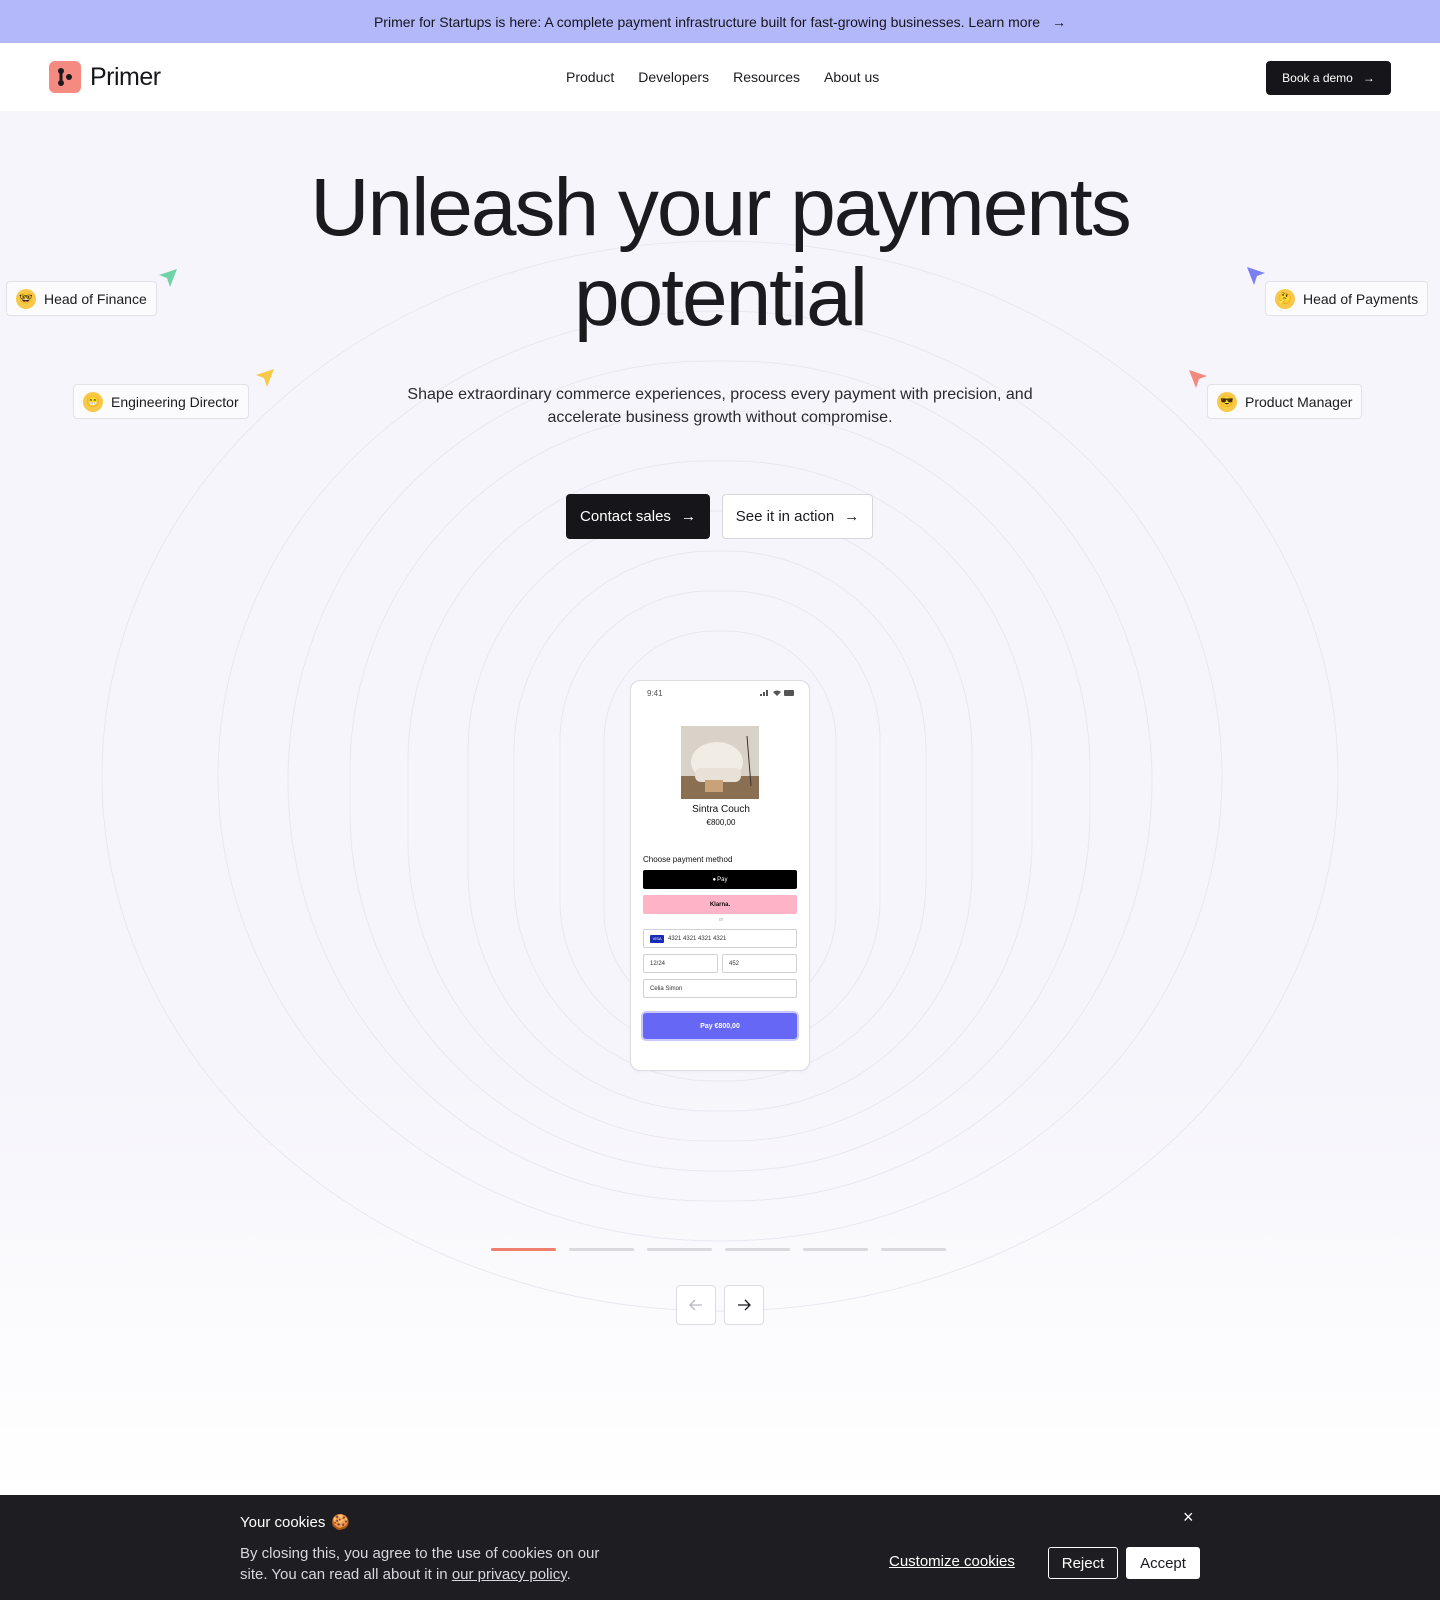 The image size is (1440, 1600). Describe the element at coordinates (1256, 276) in the screenshot. I see `cursor-purple-icon` at that location.